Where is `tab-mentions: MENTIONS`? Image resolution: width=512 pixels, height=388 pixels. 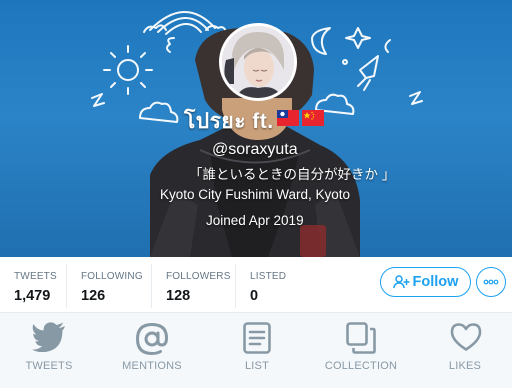
tab-mentions: MENTIONS is located at coordinates (152, 350).